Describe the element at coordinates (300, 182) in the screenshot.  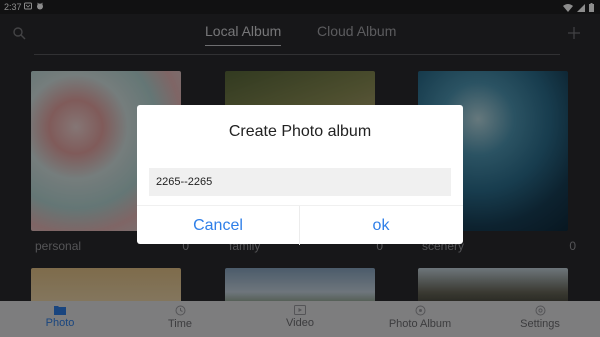
I see `album-name-input` at that location.